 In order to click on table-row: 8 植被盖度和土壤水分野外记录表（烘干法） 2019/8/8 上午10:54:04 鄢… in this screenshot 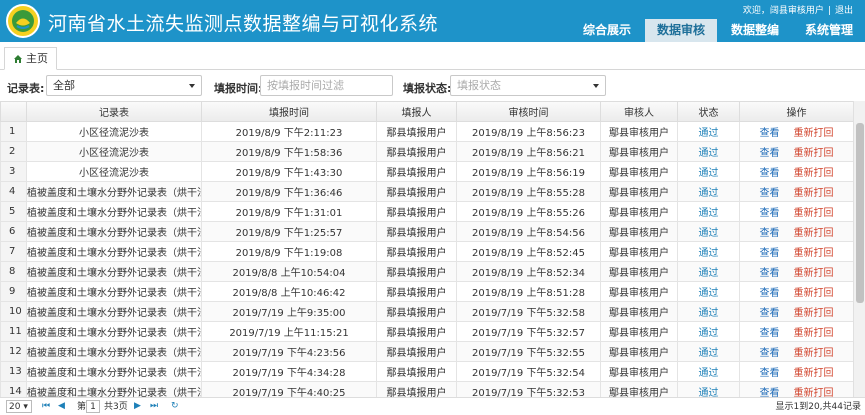, I will do `click(427, 271)`.